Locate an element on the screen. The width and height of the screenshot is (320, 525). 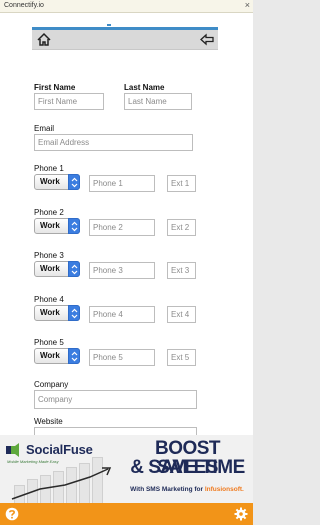
phone-3-input: Phone 3 is located at coordinates (122, 270).